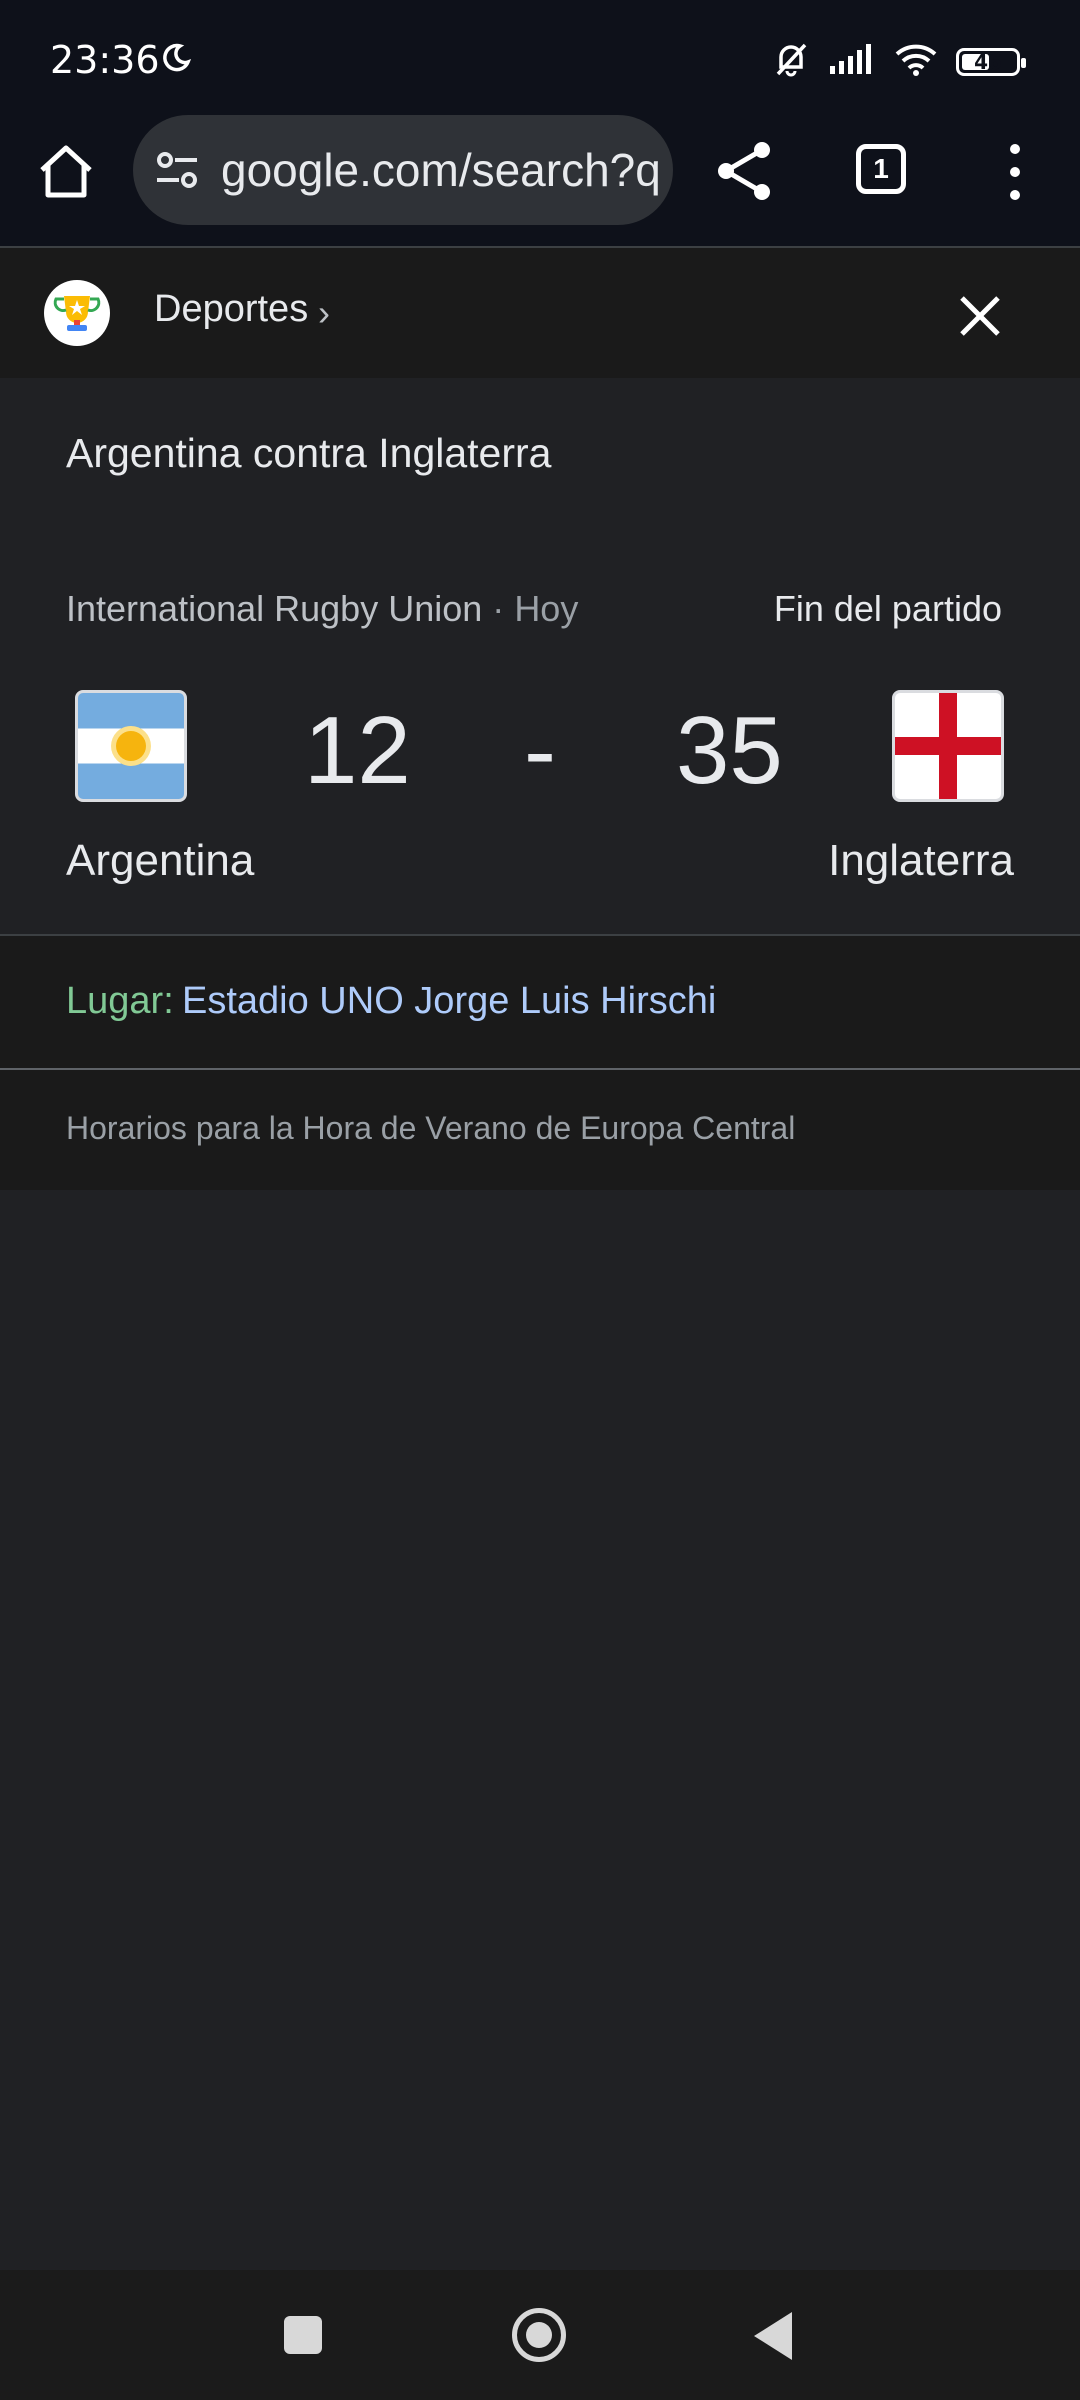 The height and width of the screenshot is (2400, 1080). What do you see at coordinates (744, 171) in the screenshot?
I see `share-icon` at bounding box center [744, 171].